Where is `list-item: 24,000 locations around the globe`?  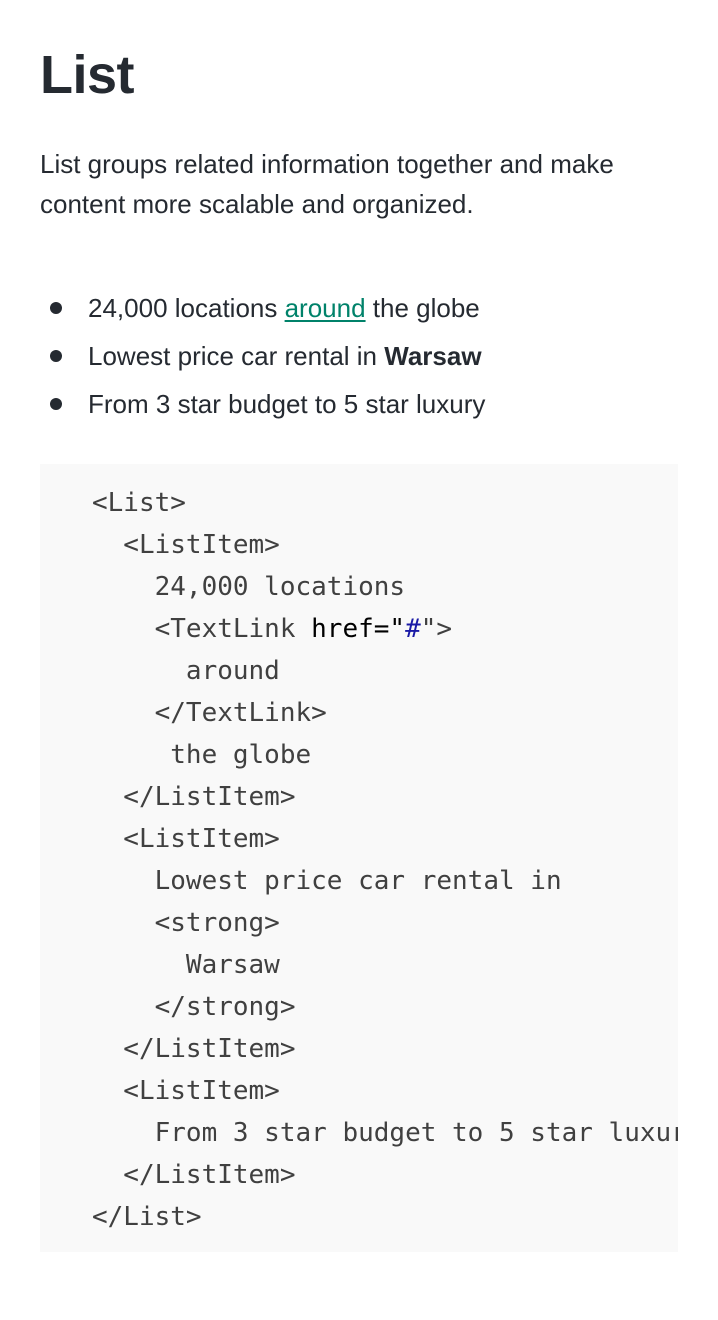
list-item: 24,000 locations around the globe is located at coordinates (359, 308).